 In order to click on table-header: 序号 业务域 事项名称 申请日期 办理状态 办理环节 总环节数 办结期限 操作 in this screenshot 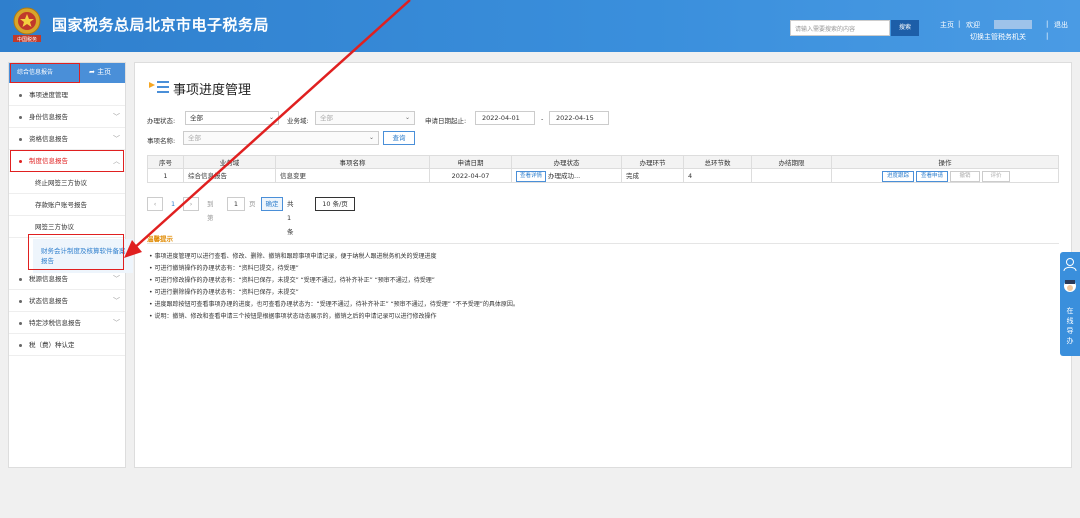, I will do `click(603, 162)`.